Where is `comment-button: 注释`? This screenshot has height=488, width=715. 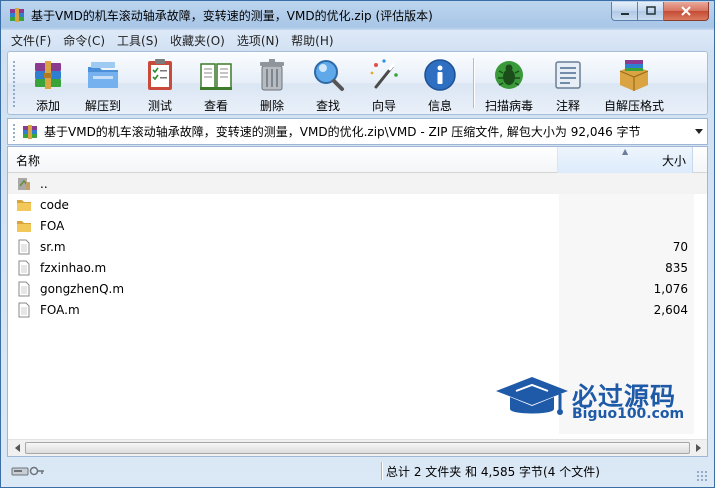
comment-button: 注释 is located at coordinates (568, 83).